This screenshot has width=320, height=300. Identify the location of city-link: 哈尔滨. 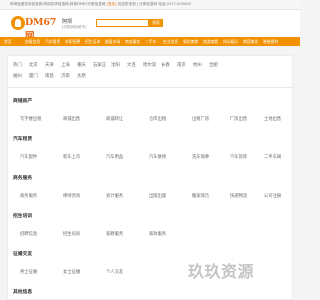
(149, 65).